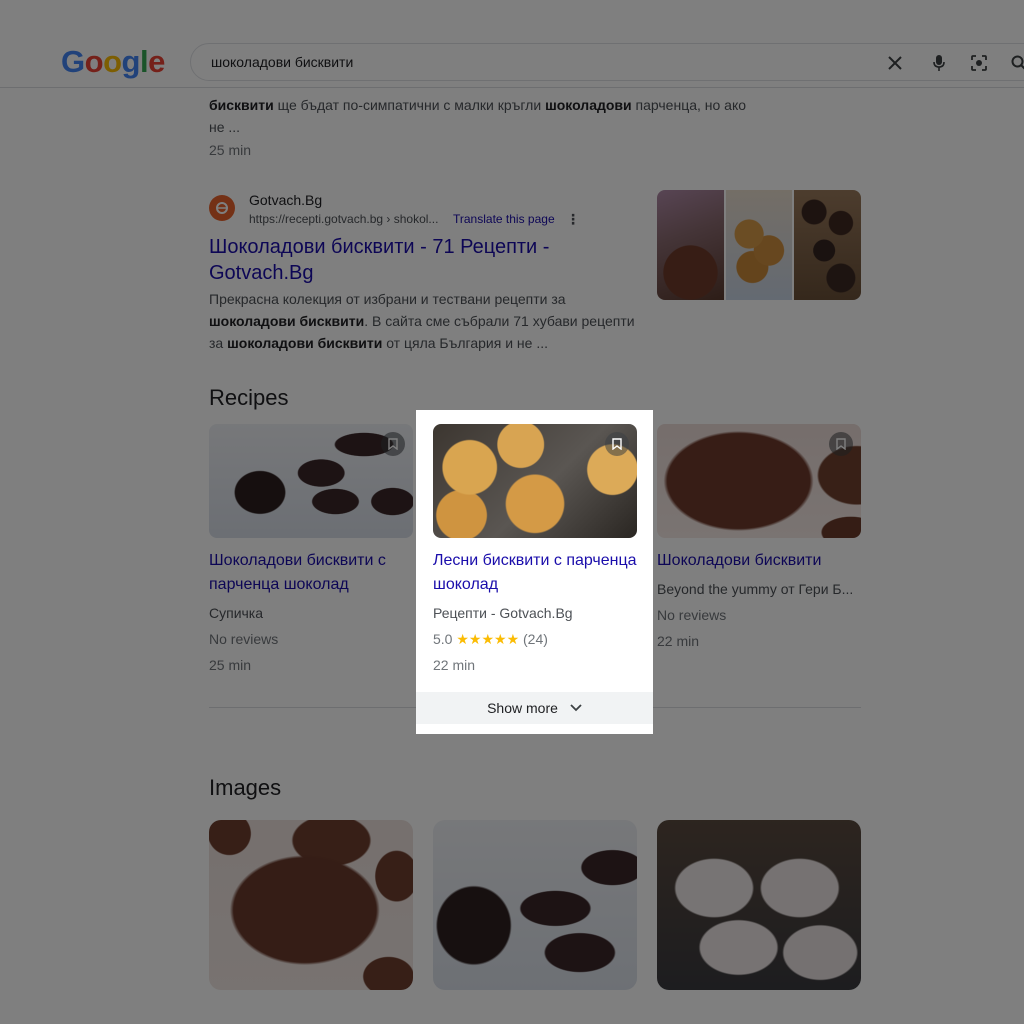  What do you see at coordinates (504, 219) in the screenshot?
I see `translate-link: Translate this page` at bounding box center [504, 219].